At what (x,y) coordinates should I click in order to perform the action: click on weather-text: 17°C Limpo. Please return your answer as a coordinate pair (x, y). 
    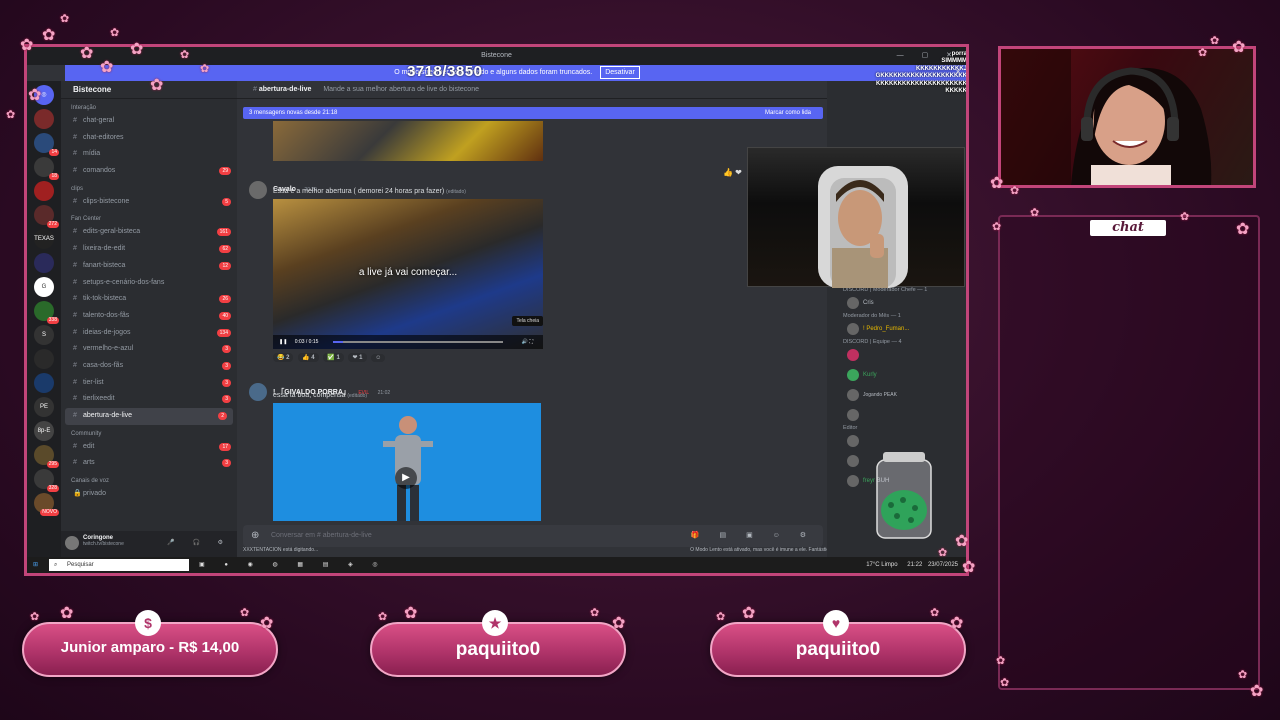
    Looking at the image, I should click on (881, 565).